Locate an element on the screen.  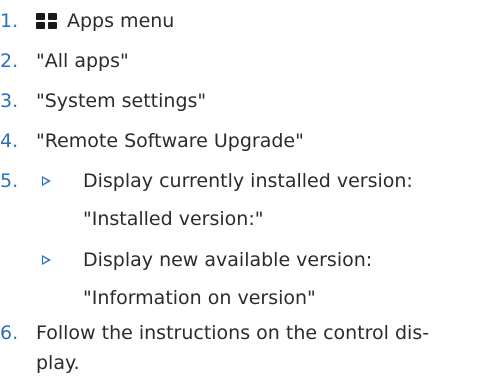
apps-menu-label: Apps menu is located at coordinates (121, 21).